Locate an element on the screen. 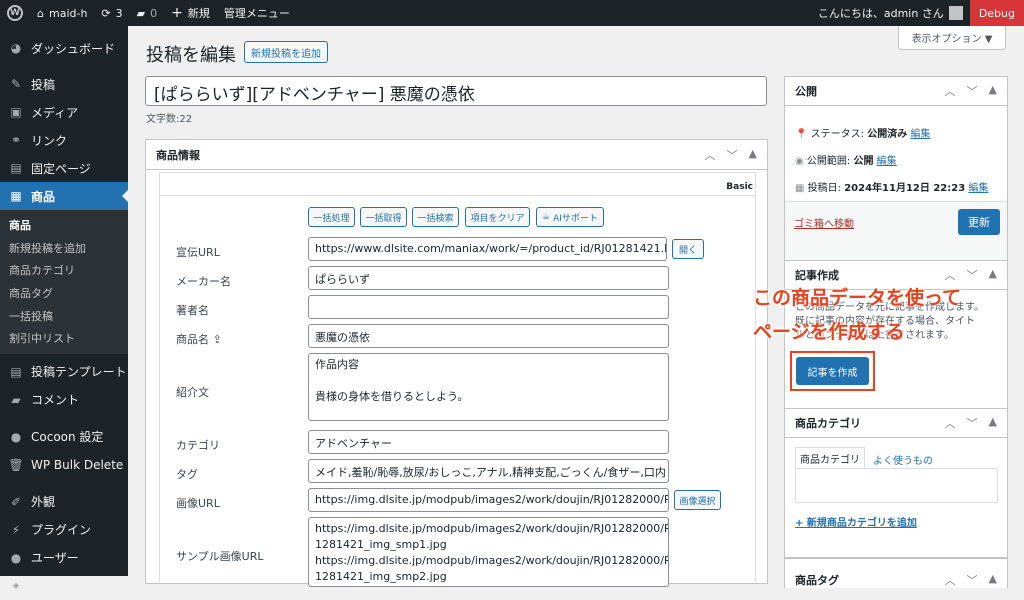  submenu-item-add-new: 新規投稿を追加 is located at coordinates (64, 248).